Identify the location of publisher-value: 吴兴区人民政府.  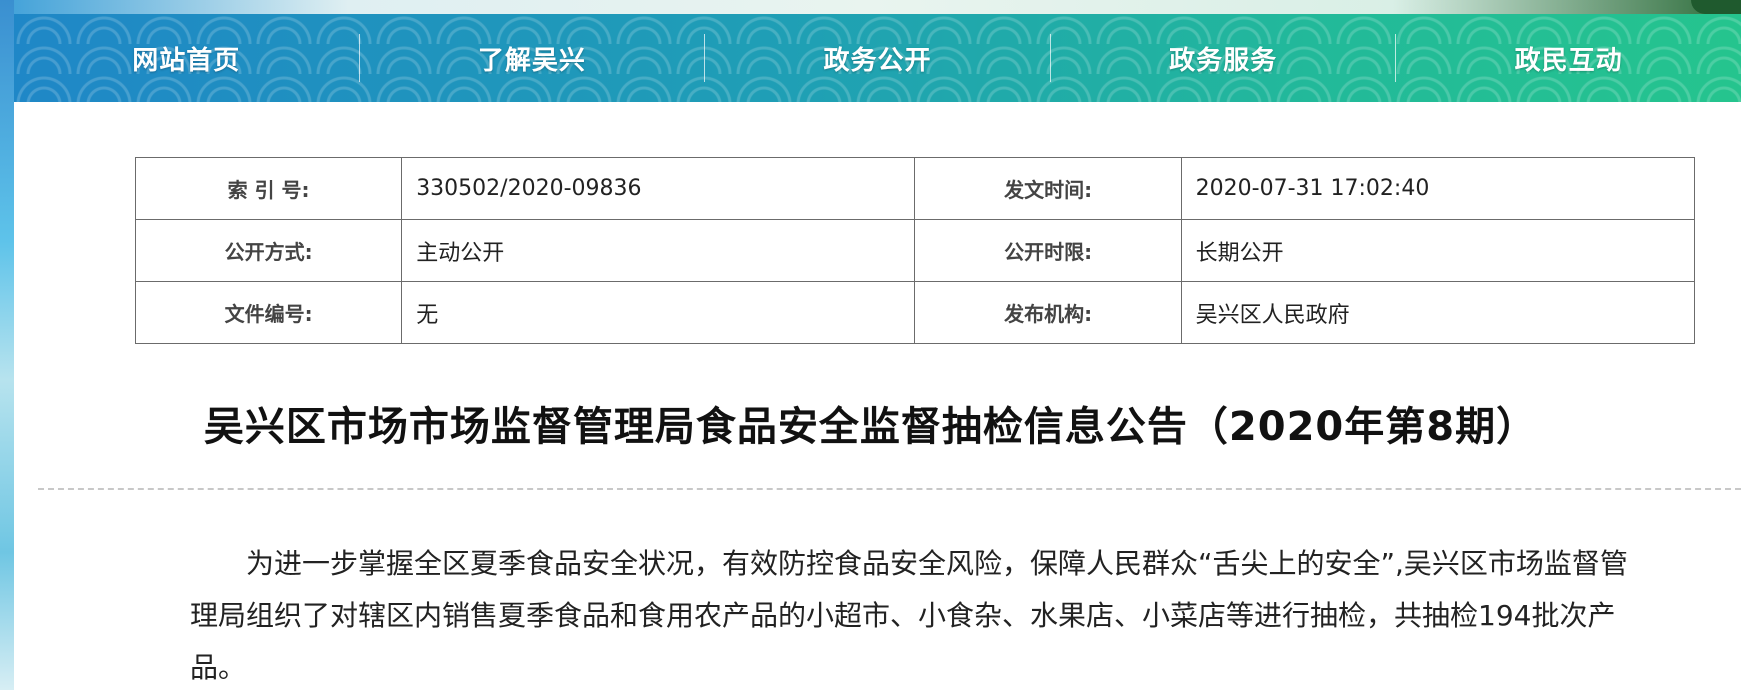
(1438, 312).